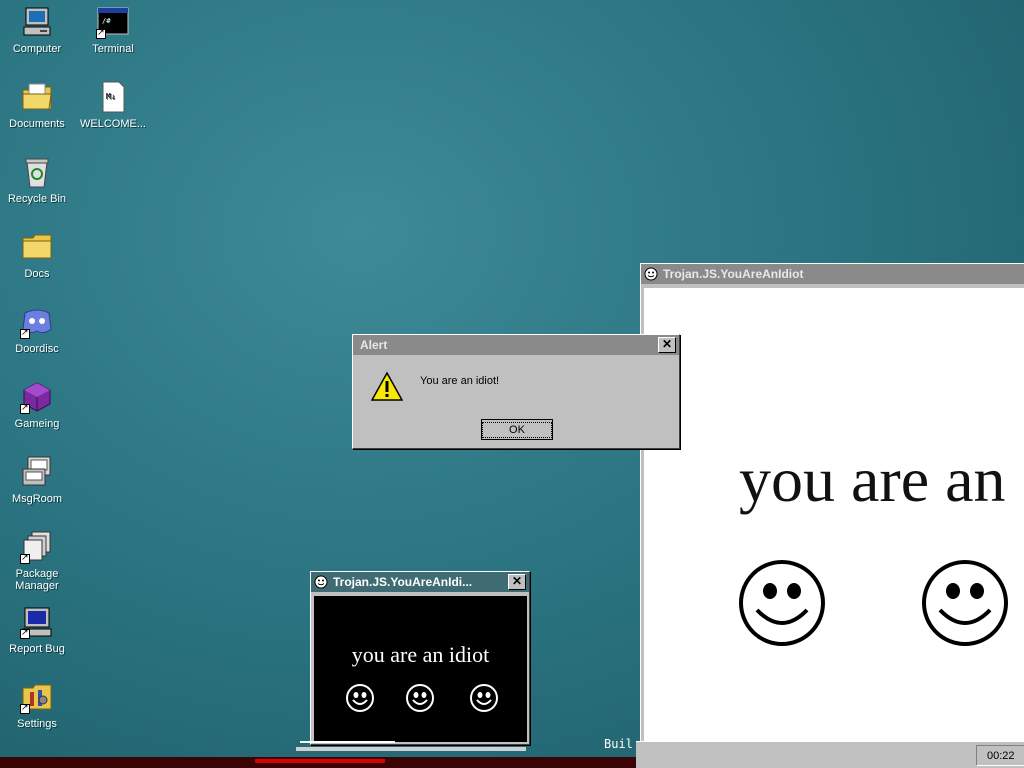 The width and height of the screenshot is (1024, 768). Describe the element at coordinates (37, 547) in the screenshot. I see `package-manager-icon` at that location.